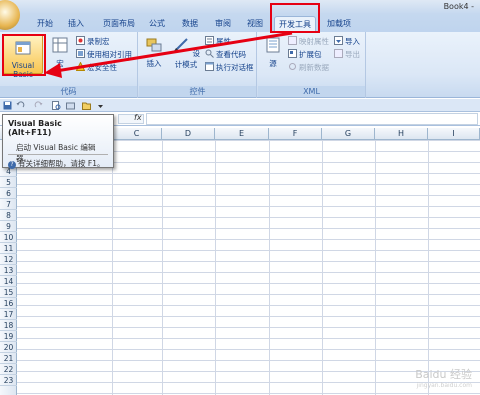  I want to click on insert-control-button: 插入, so click(154, 55).